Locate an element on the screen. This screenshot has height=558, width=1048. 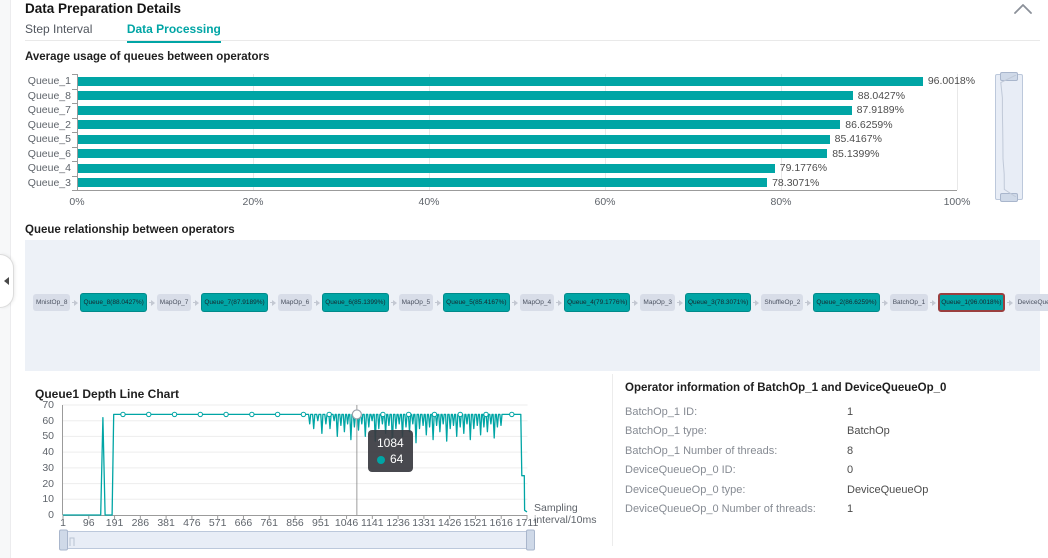
graph-node-Queue_6: Queue_6(85.1399%) is located at coordinates (355, 302).